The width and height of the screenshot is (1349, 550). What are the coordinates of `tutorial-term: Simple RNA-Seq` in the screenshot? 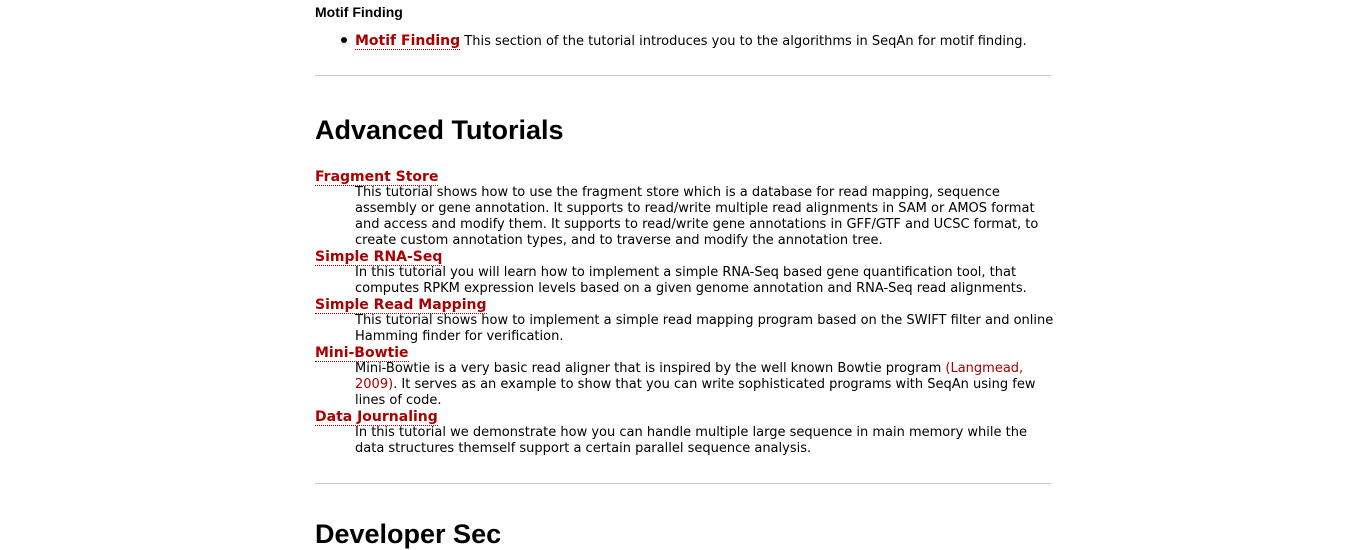 It's located at (683, 257).